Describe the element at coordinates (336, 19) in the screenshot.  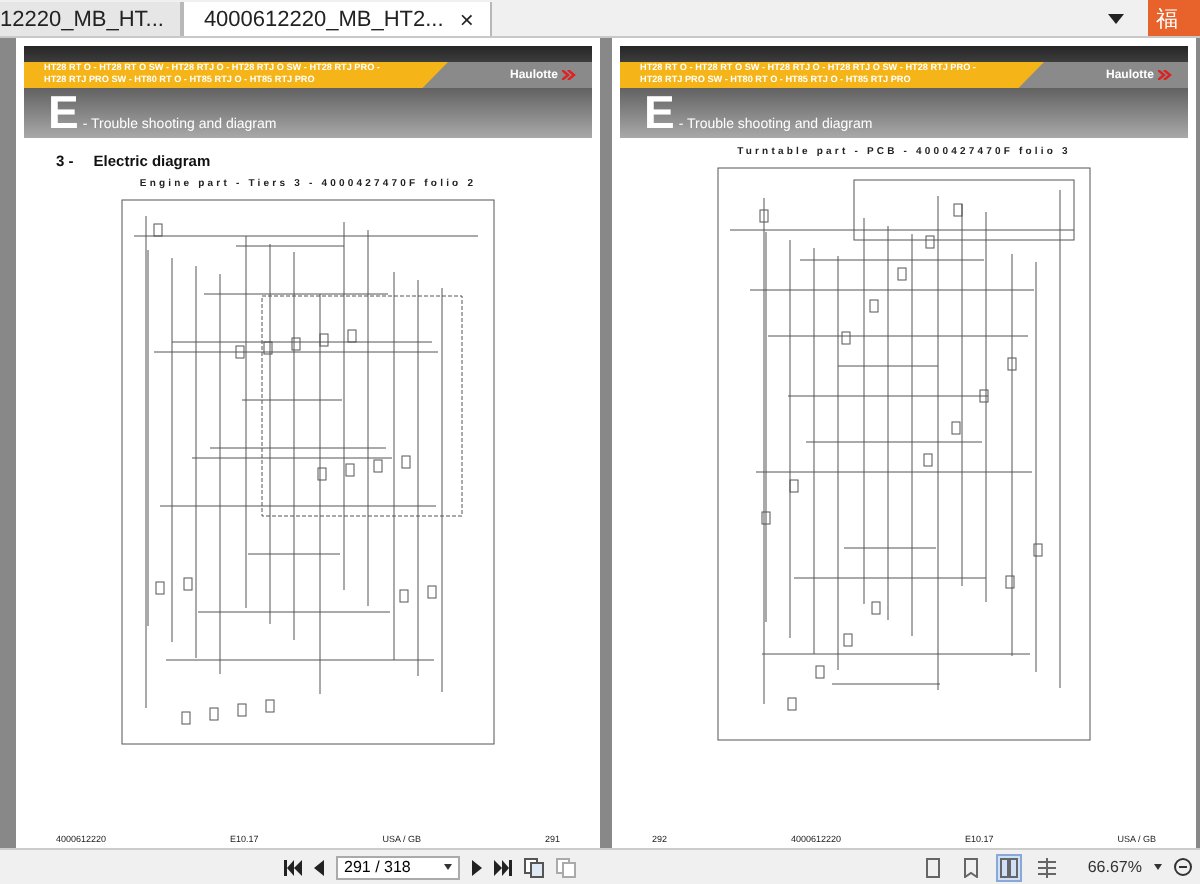
I see `document-tab: 4000612220_MB_HT2... ×` at that location.